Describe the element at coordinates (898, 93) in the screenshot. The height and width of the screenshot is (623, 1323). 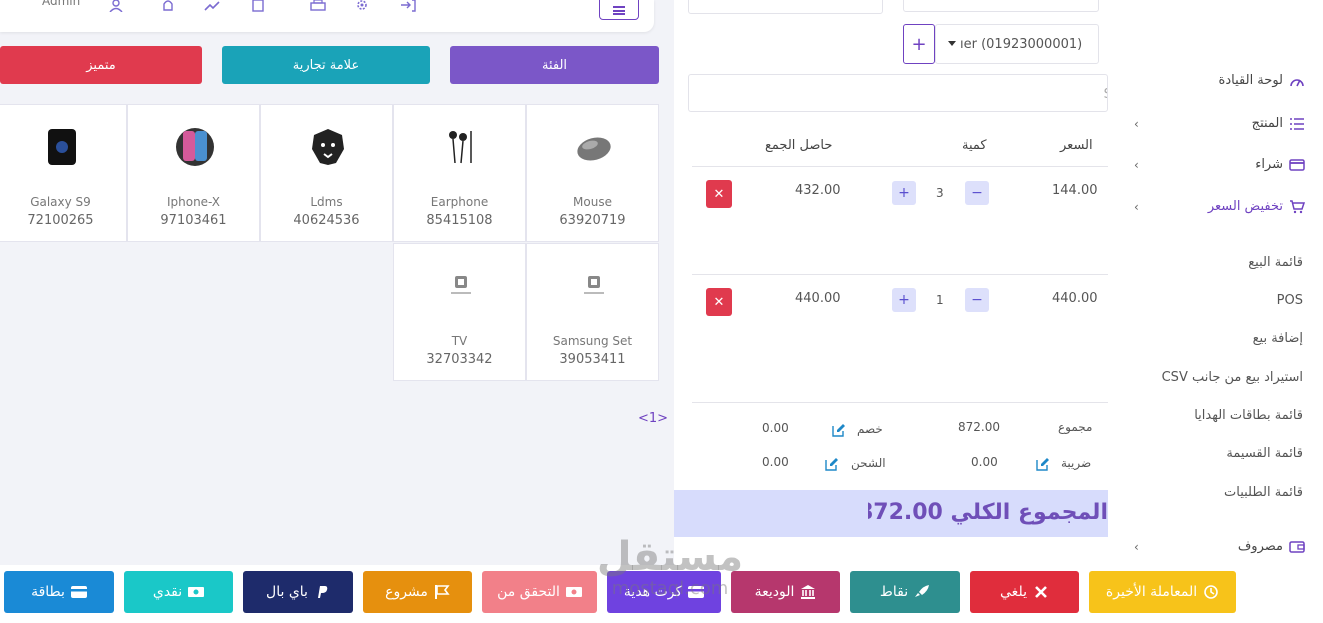
I see `scan-input: Sca` at that location.